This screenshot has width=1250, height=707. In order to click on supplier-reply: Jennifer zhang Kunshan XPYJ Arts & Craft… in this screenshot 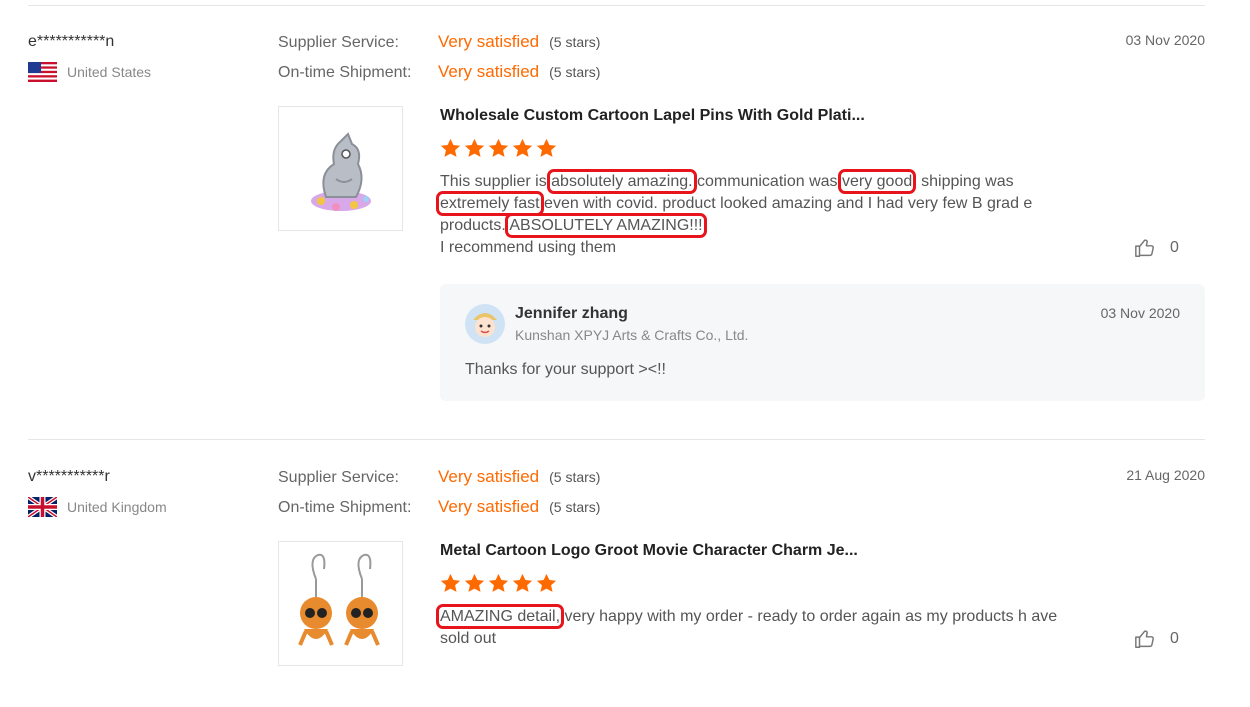, I will do `click(822, 342)`.